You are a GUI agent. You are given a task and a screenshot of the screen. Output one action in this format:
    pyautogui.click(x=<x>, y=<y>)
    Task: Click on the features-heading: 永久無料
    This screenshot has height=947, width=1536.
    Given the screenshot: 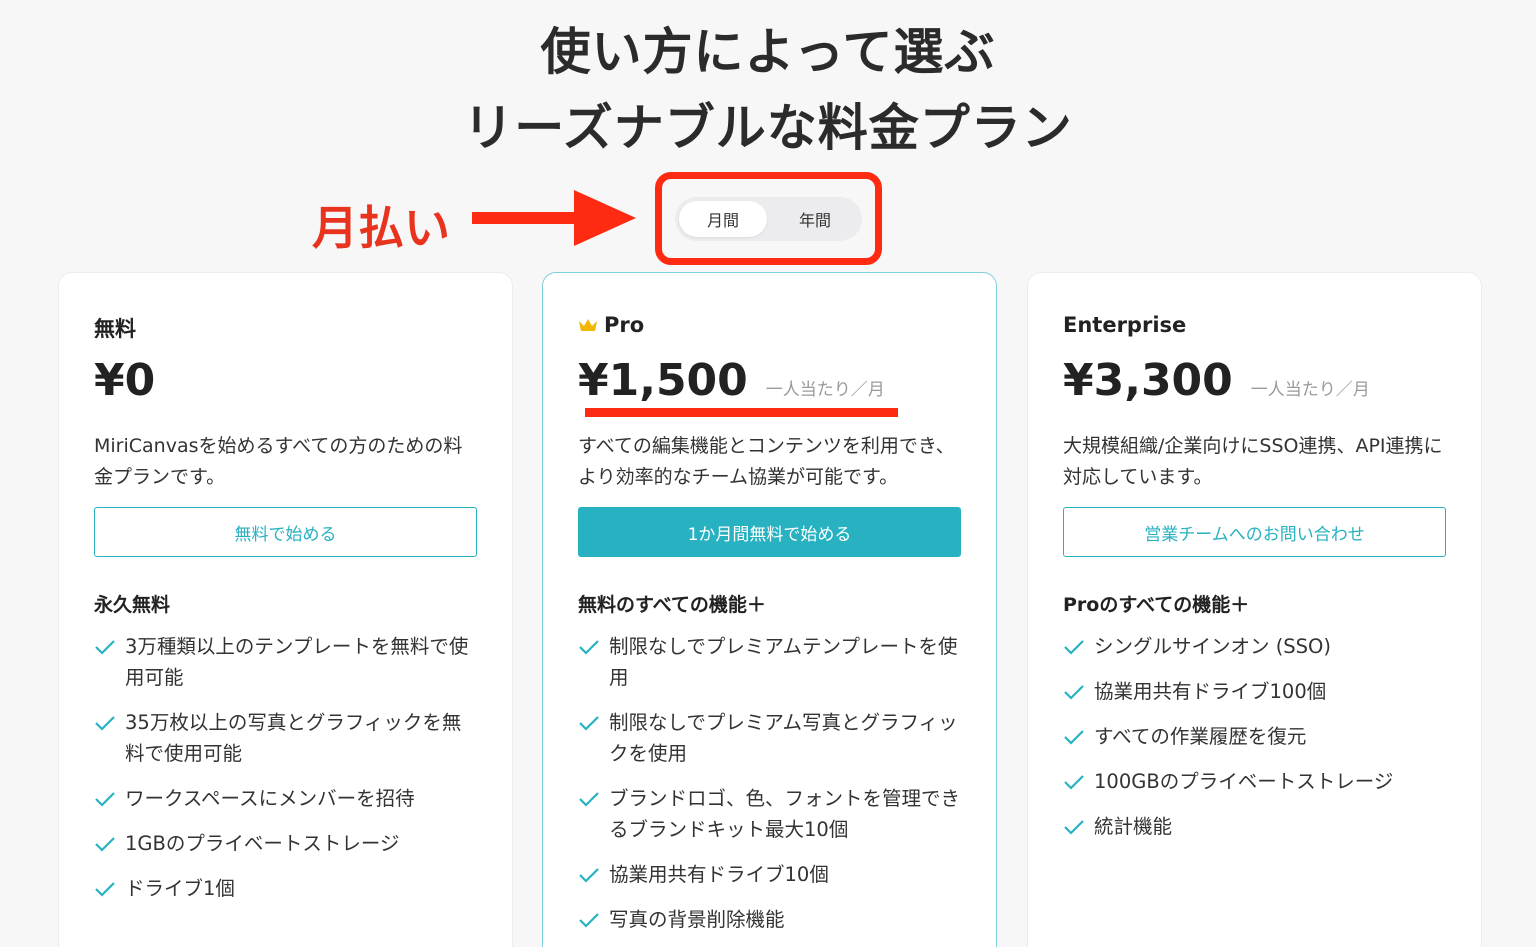 What is the action you would take?
    pyautogui.click(x=132, y=605)
    